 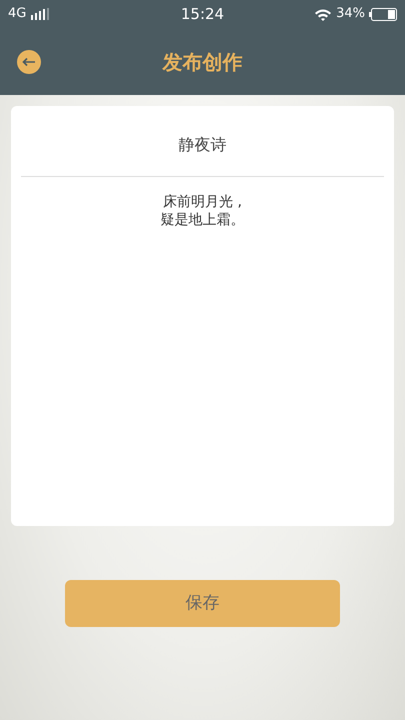 I want to click on back-button, so click(x=29, y=62).